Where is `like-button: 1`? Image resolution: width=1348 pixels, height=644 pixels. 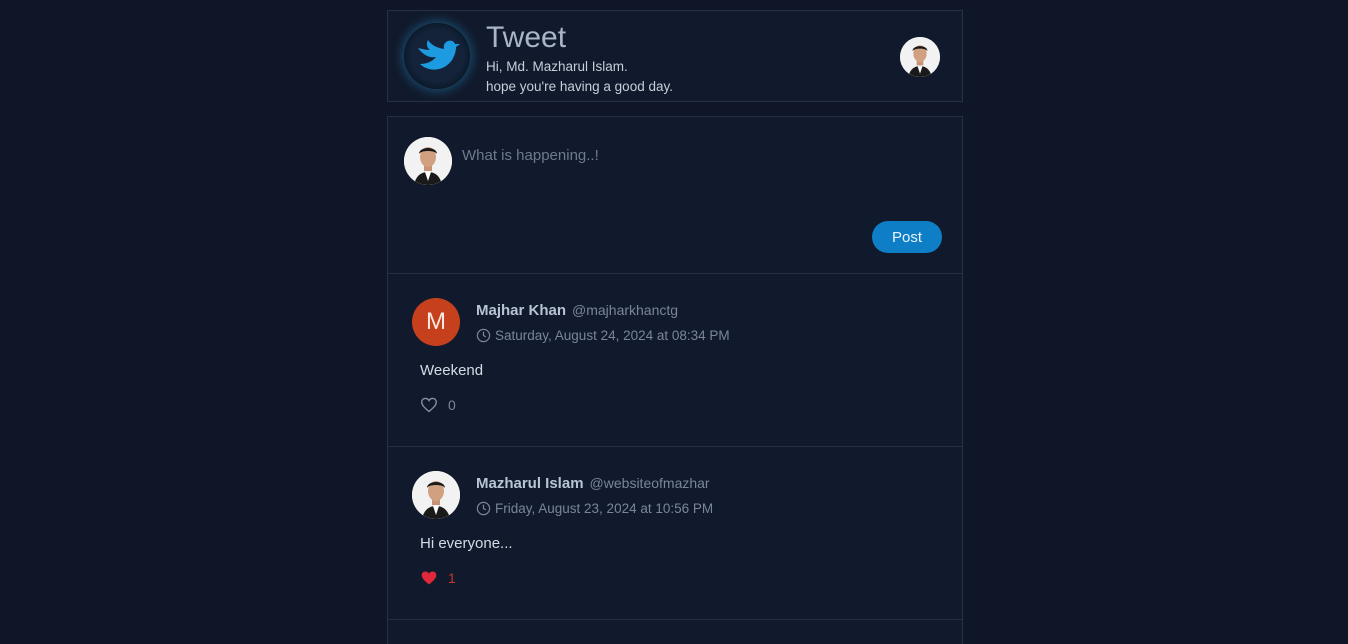
like-button: 1 is located at coordinates (438, 578).